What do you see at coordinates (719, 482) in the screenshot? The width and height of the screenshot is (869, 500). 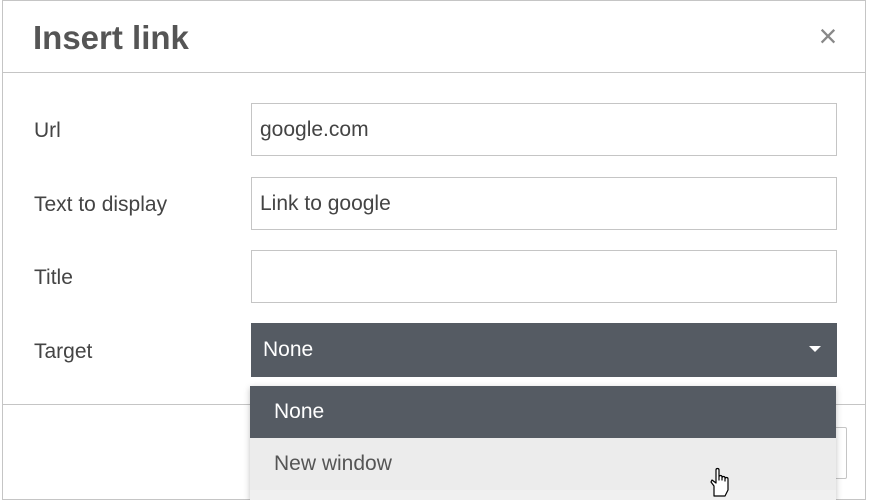 I see `hand-pointer-icon` at bounding box center [719, 482].